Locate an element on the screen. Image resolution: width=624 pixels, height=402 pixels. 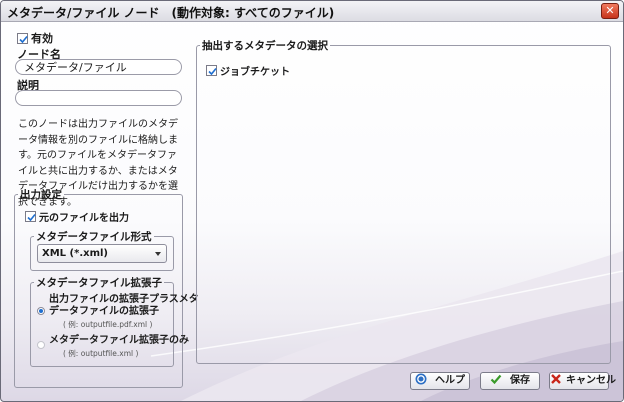
enabled-label: 有効 is located at coordinates (42, 38).